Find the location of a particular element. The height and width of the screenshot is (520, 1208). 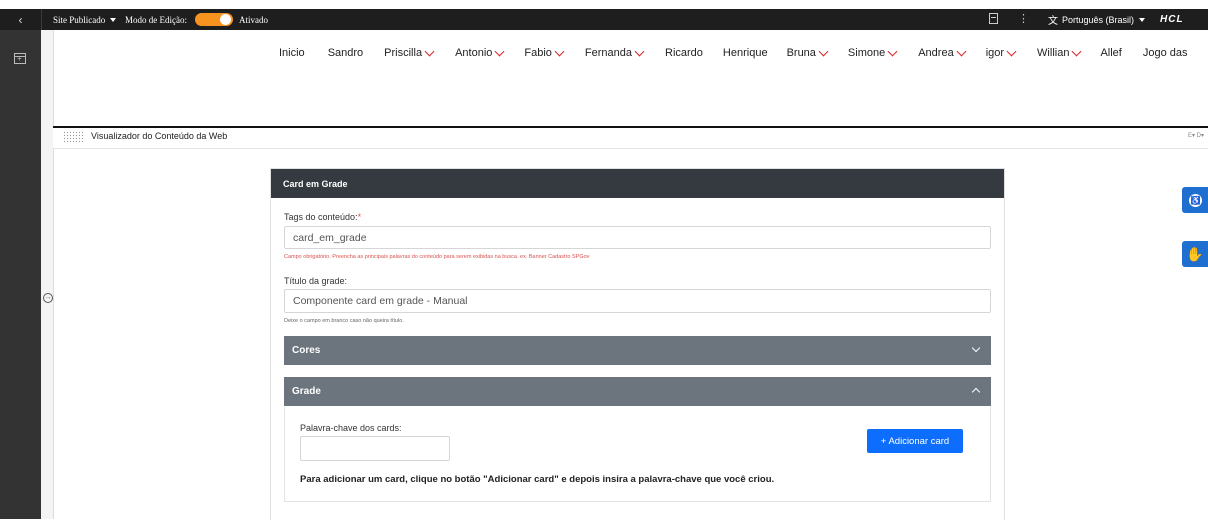

nav-item-fabio: Fabio is located at coordinates (544, 52).